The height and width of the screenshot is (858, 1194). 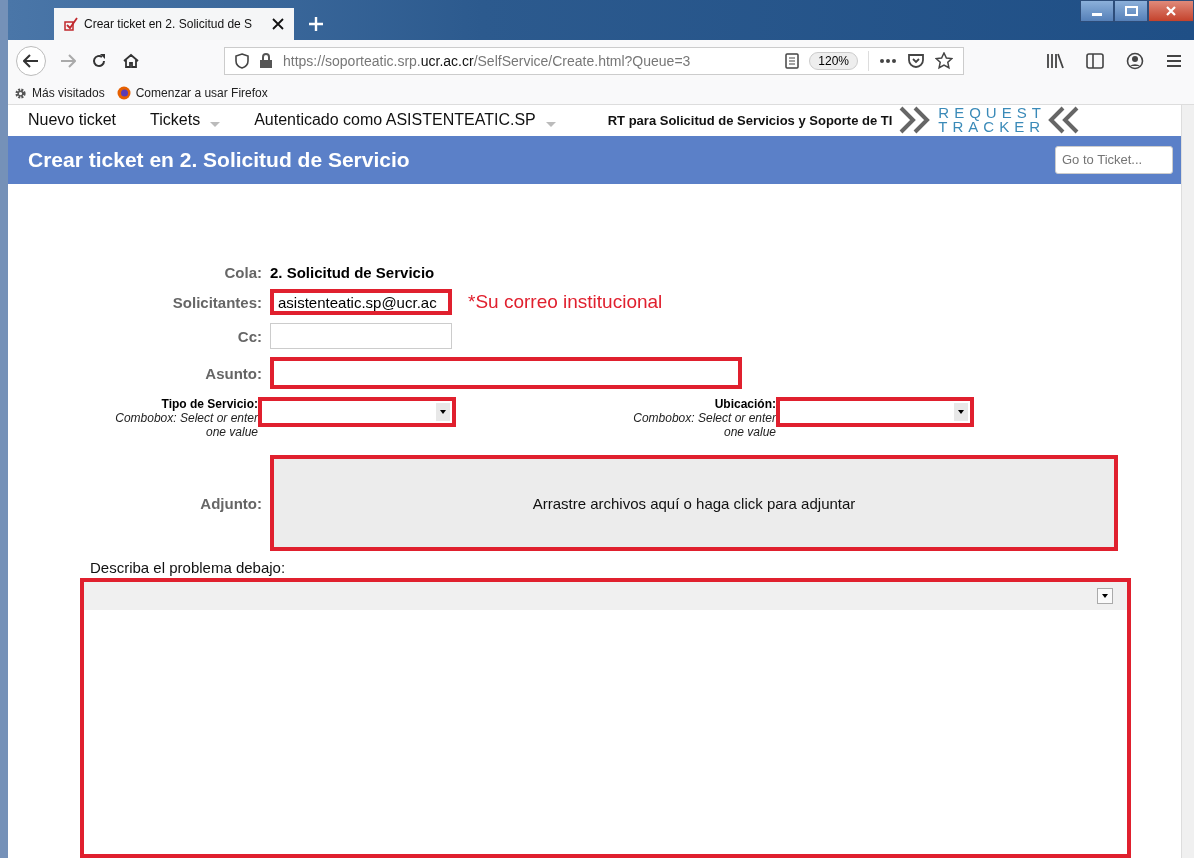 I want to click on more-icon, so click(x=888, y=61).